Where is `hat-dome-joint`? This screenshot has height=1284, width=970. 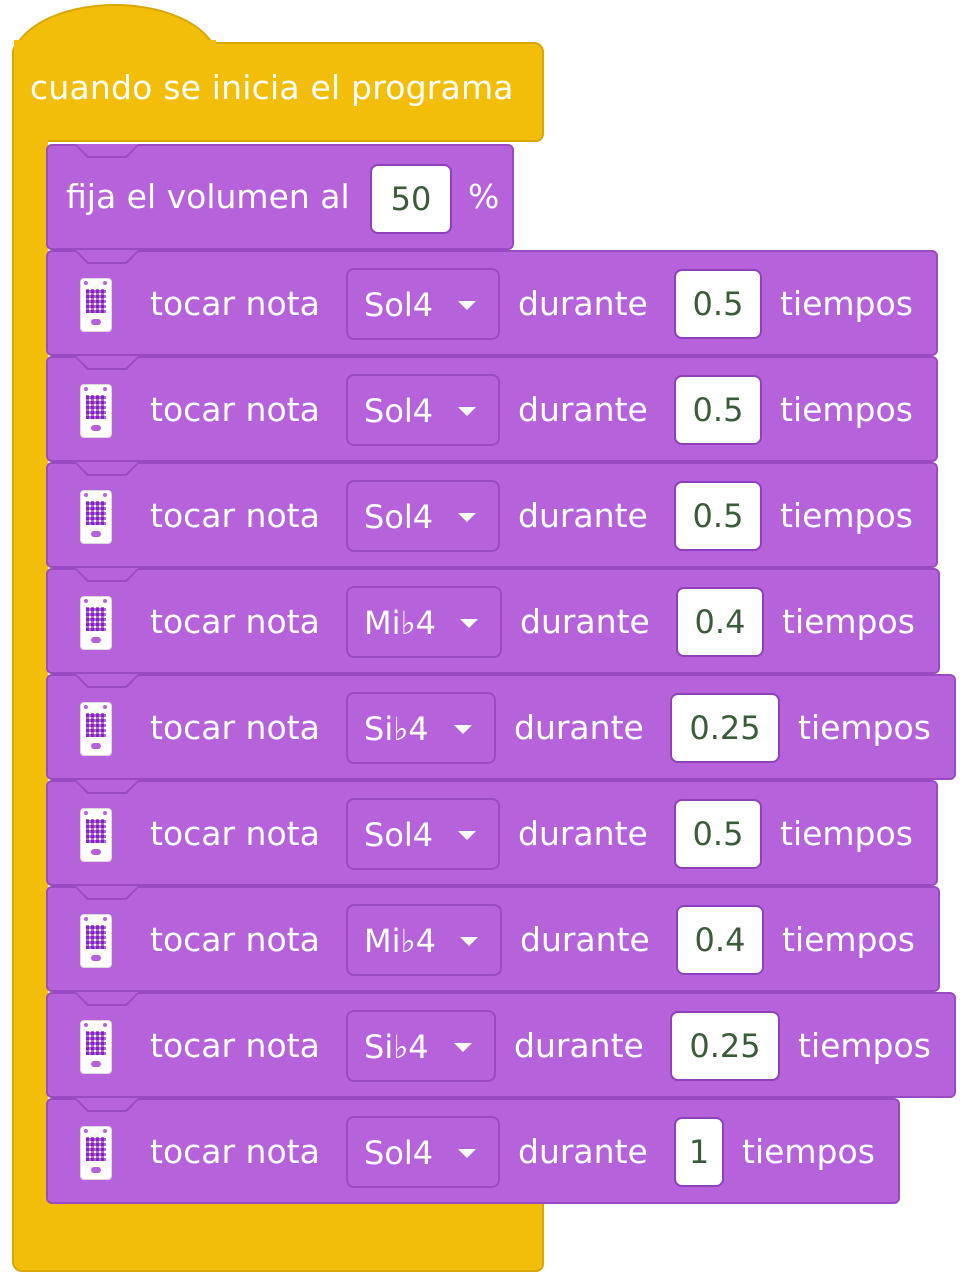 hat-dome-joint is located at coordinates (115, 50).